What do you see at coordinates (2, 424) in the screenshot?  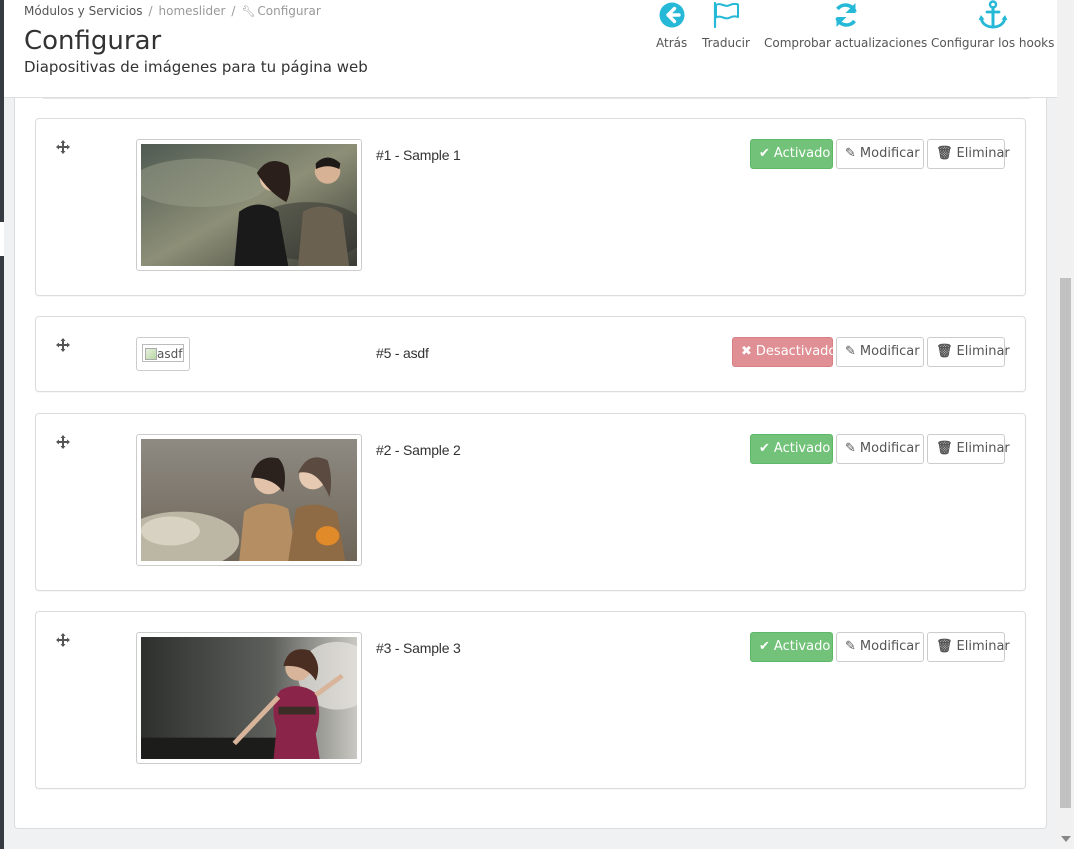 I see `sidebar-strip` at bounding box center [2, 424].